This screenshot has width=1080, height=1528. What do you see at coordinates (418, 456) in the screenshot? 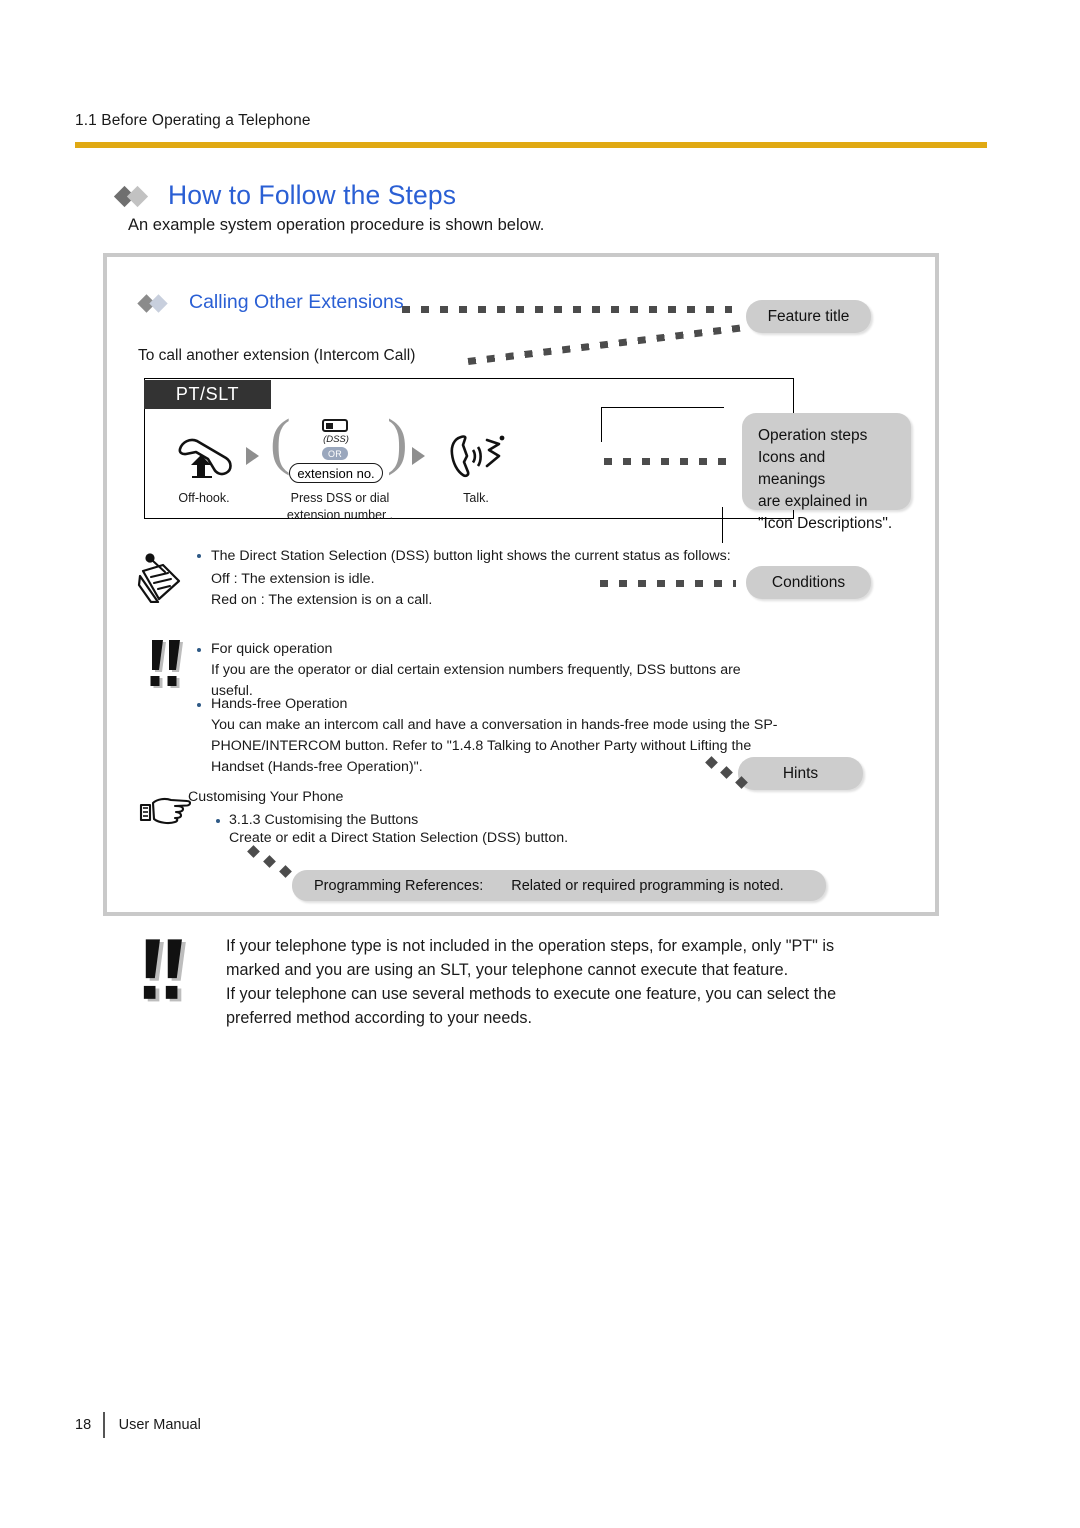
I see `step-arrow-2-icon` at bounding box center [418, 456].